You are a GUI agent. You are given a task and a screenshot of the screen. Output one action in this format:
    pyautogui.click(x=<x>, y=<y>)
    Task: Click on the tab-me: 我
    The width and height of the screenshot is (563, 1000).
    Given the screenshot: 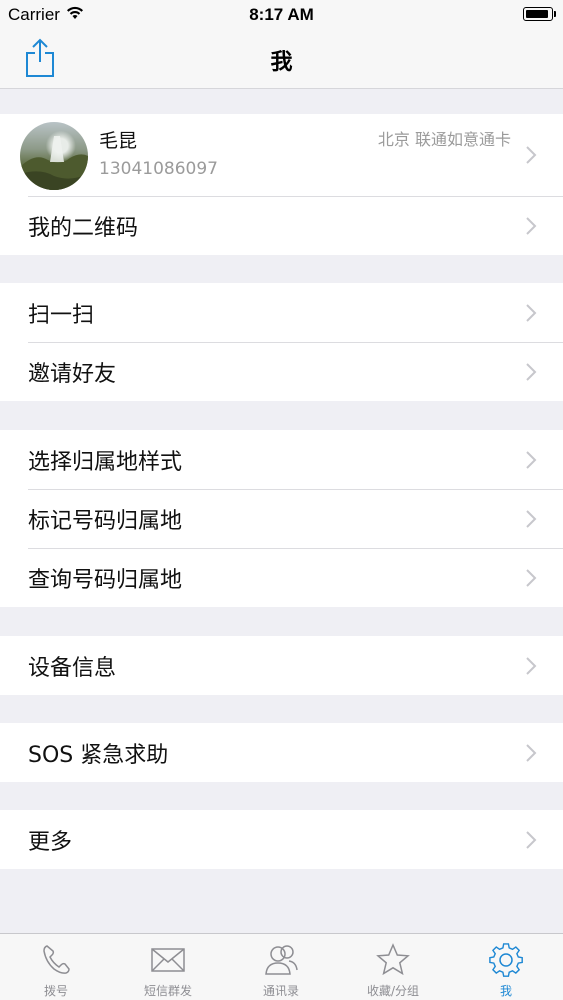 What is the action you would take?
    pyautogui.click(x=506, y=967)
    